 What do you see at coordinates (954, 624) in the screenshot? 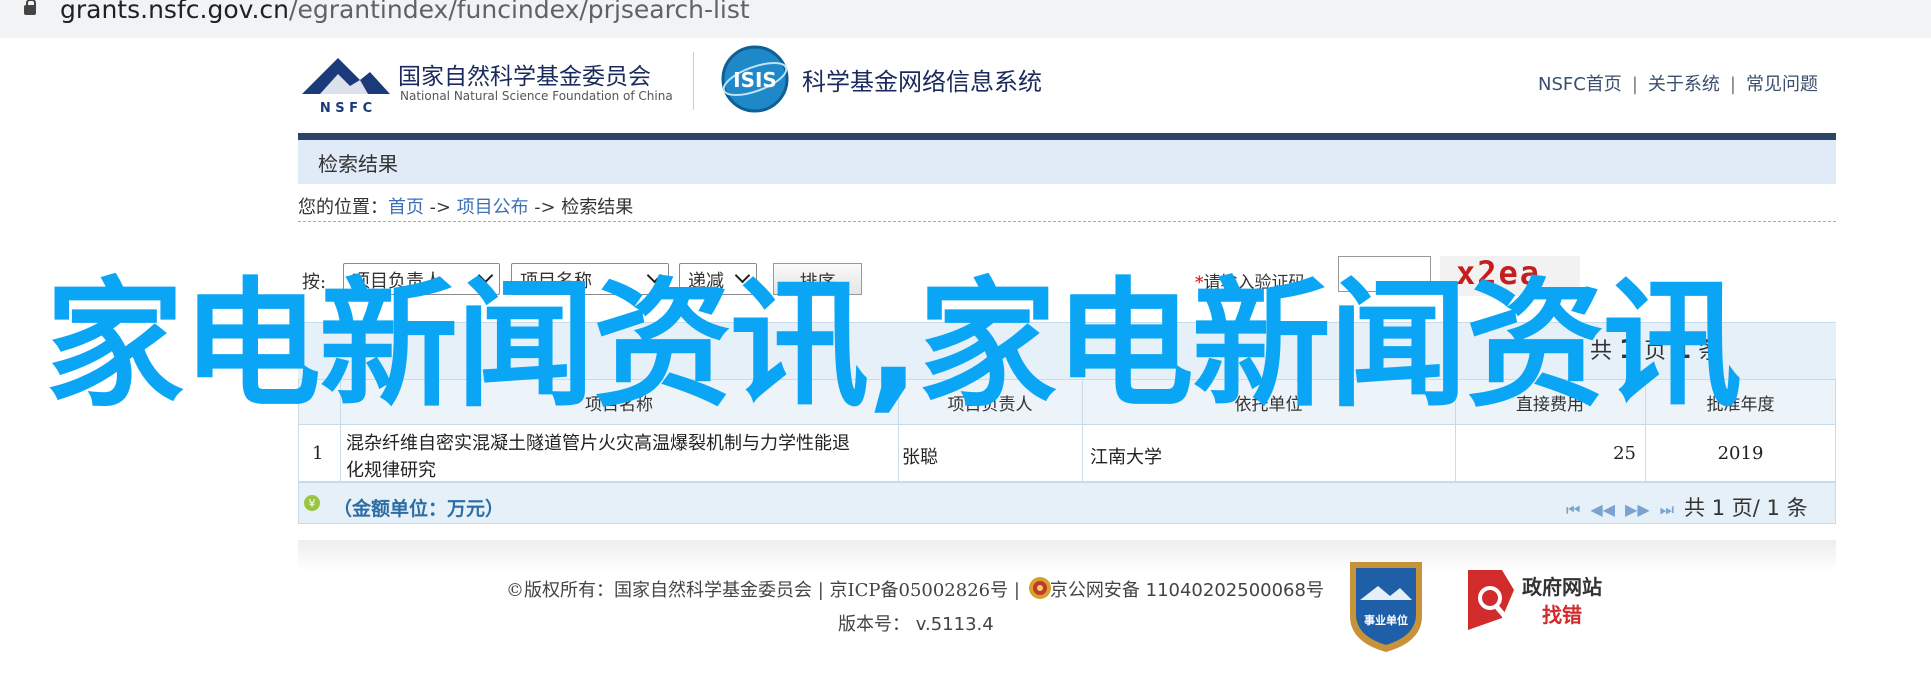
I see `version-value: v.5113.4` at bounding box center [954, 624].